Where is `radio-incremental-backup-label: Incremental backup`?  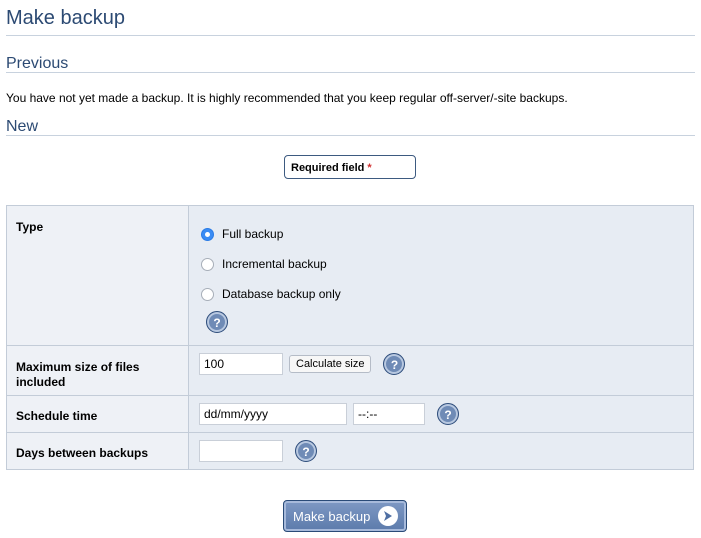 radio-incremental-backup-label: Incremental backup is located at coordinates (274, 264).